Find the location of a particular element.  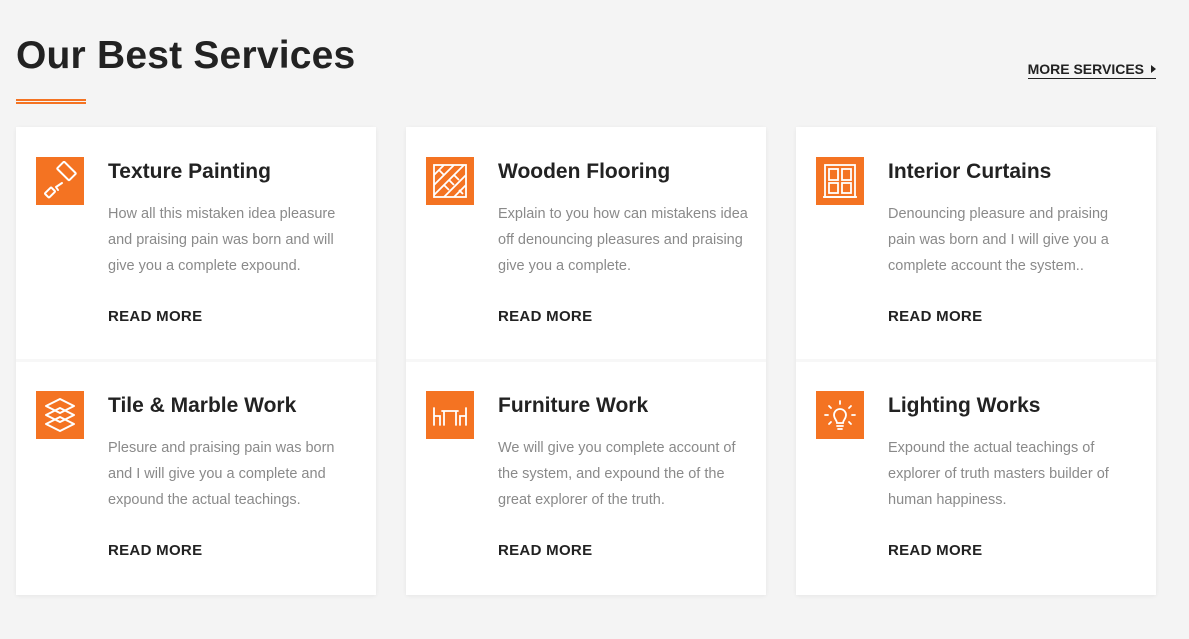

more-services-label: MORE SERVICES is located at coordinates (1085, 69).